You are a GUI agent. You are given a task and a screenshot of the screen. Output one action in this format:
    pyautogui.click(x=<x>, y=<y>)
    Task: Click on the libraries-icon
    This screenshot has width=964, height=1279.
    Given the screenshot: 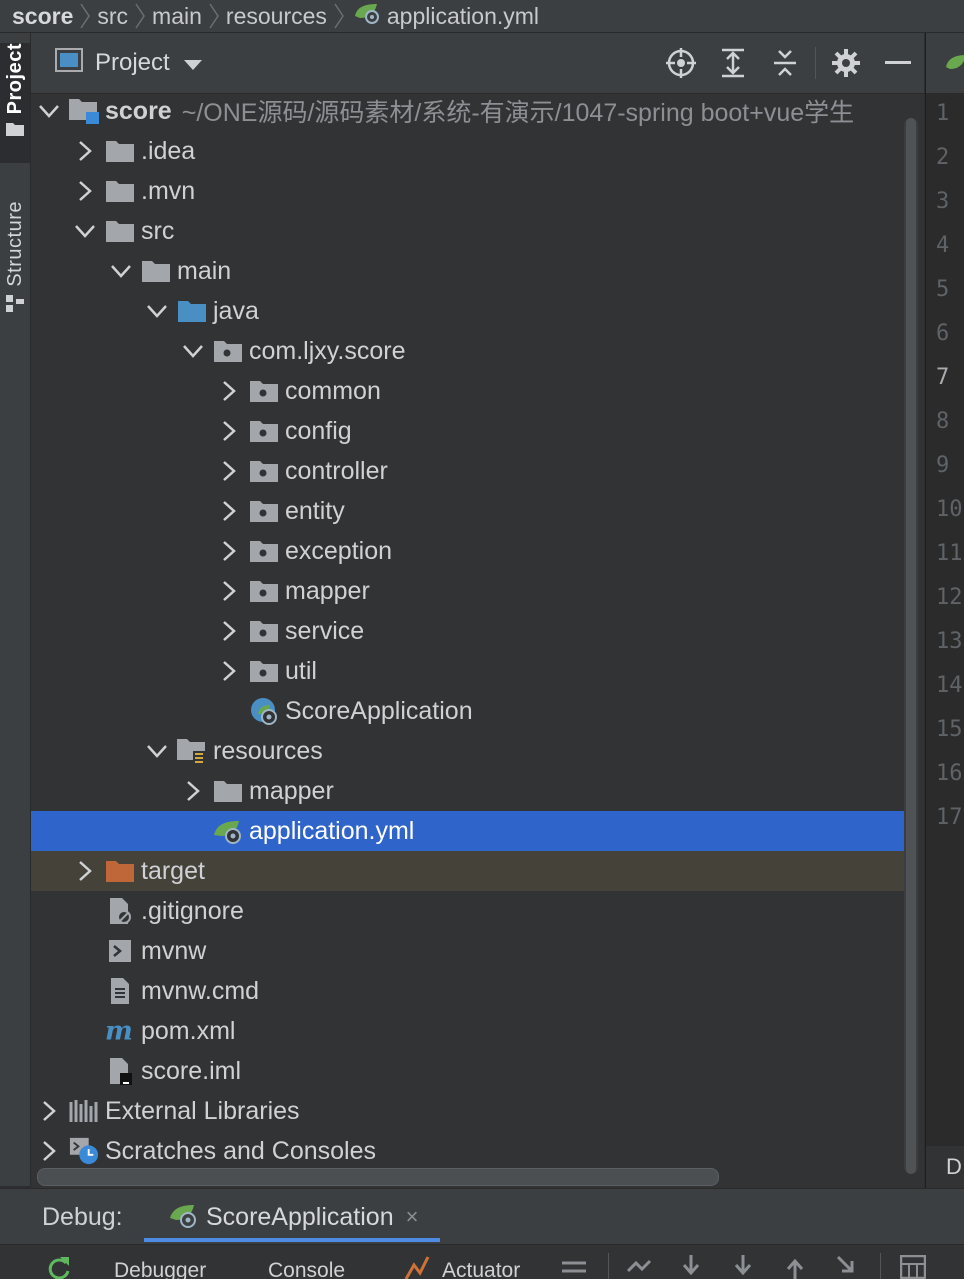 What is the action you would take?
    pyautogui.click(x=84, y=1111)
    